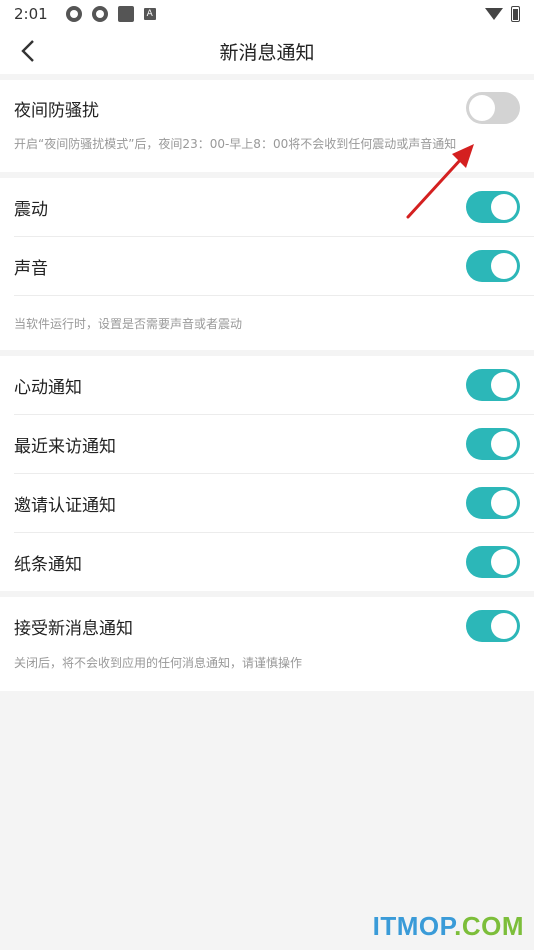 Image resolution: width=534 pixels, height=950 pixels. Describe the element at coordinates (494, 14) in the screenshot. I see `wifi-icon` at that location.